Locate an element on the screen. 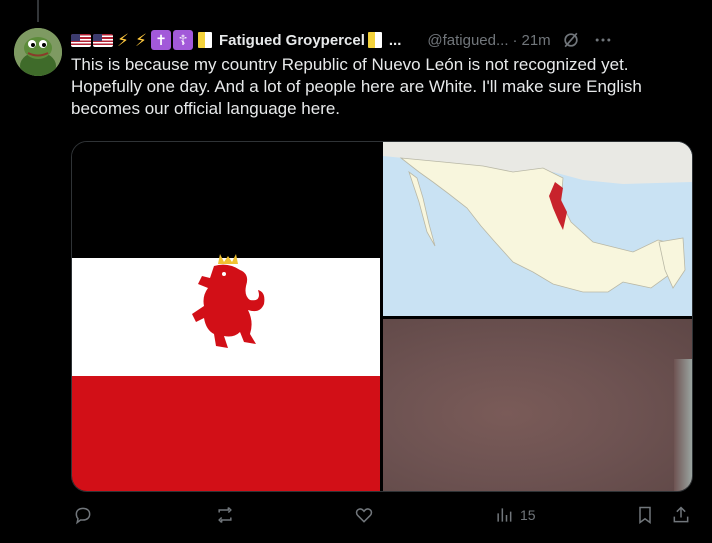  author-name: Fatigued Groypercel is located at coordinates (292, 40).